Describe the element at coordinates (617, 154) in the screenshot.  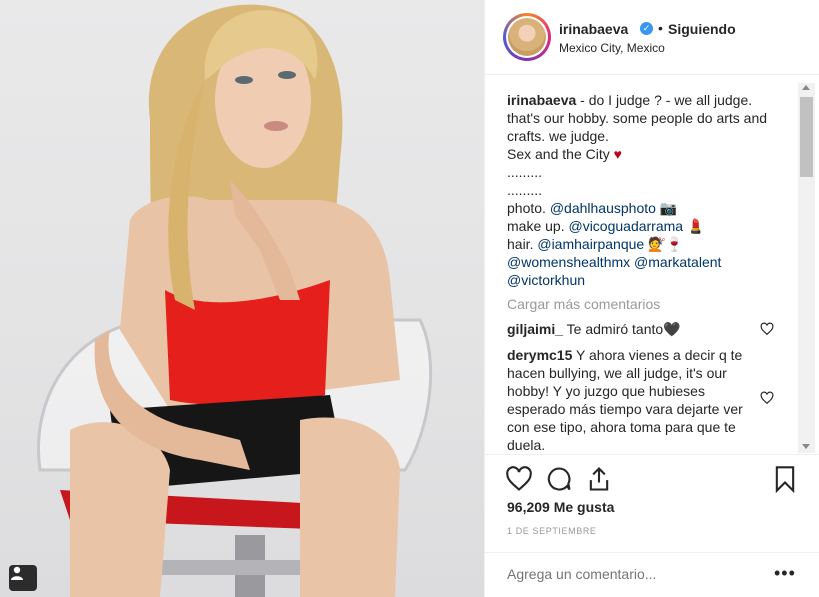
I see `heart-emoji: ♥` at that location.